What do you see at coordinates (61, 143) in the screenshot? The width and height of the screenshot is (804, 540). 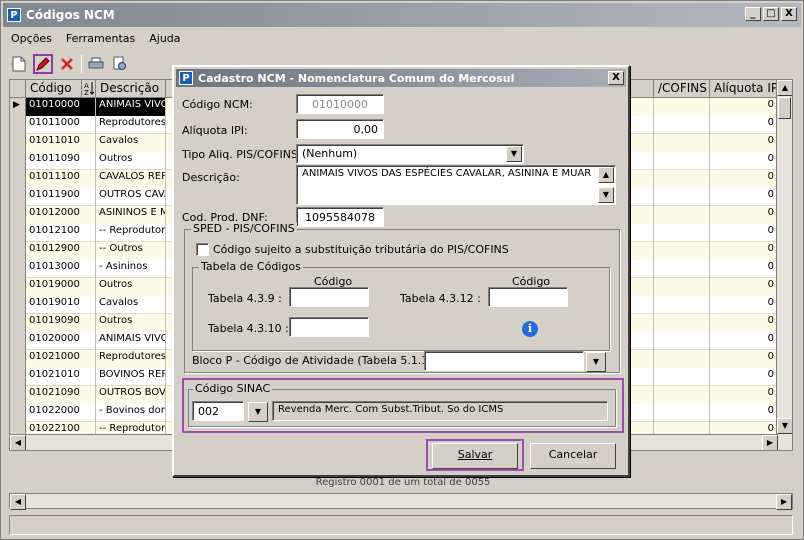 I see `cell-codigo: 01011010` at bounding box center [61, 143].